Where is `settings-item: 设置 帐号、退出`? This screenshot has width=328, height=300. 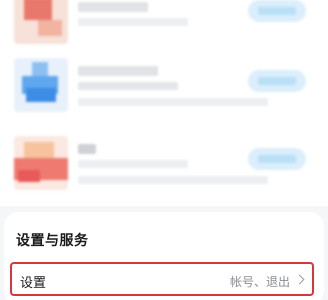
settings-item: 设置 帐号、退出 is located at coordinates (162, 279).